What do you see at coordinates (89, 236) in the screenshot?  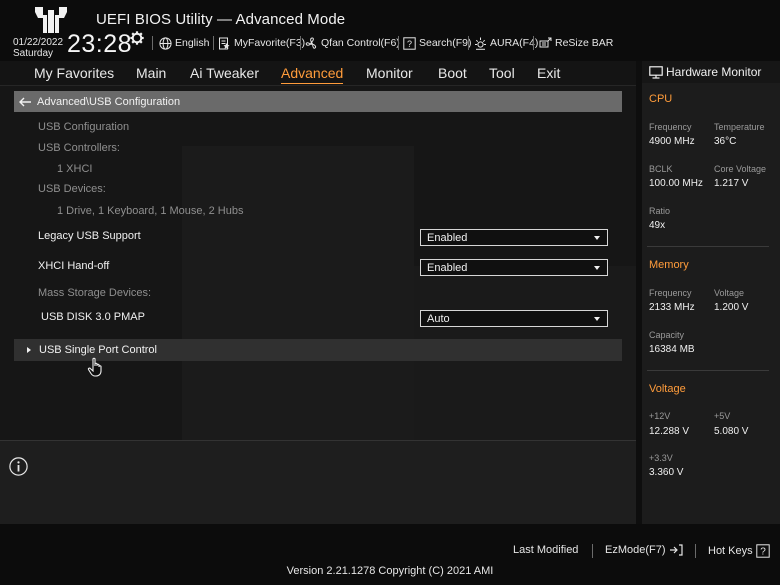 I see `legacy-usb-support-label: Legacy USB Support` at bounding box center [89, 236].